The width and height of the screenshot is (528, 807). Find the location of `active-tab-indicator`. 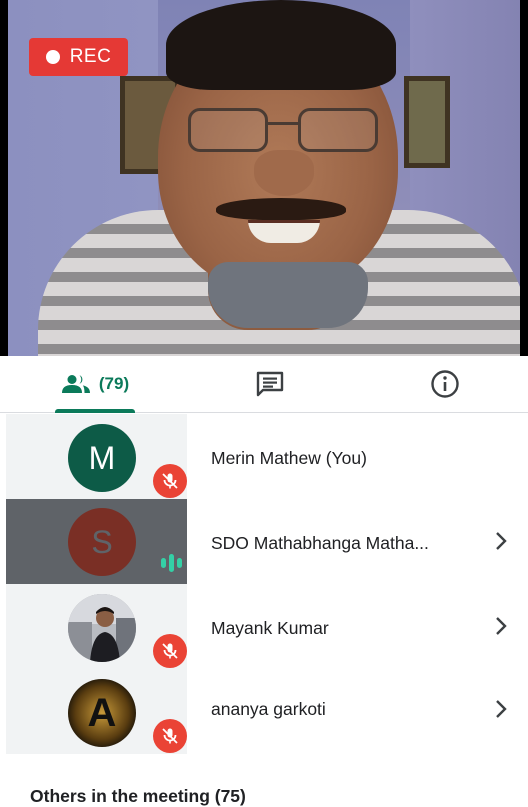

active-tab-indicator is located at coordinates (95, 411).